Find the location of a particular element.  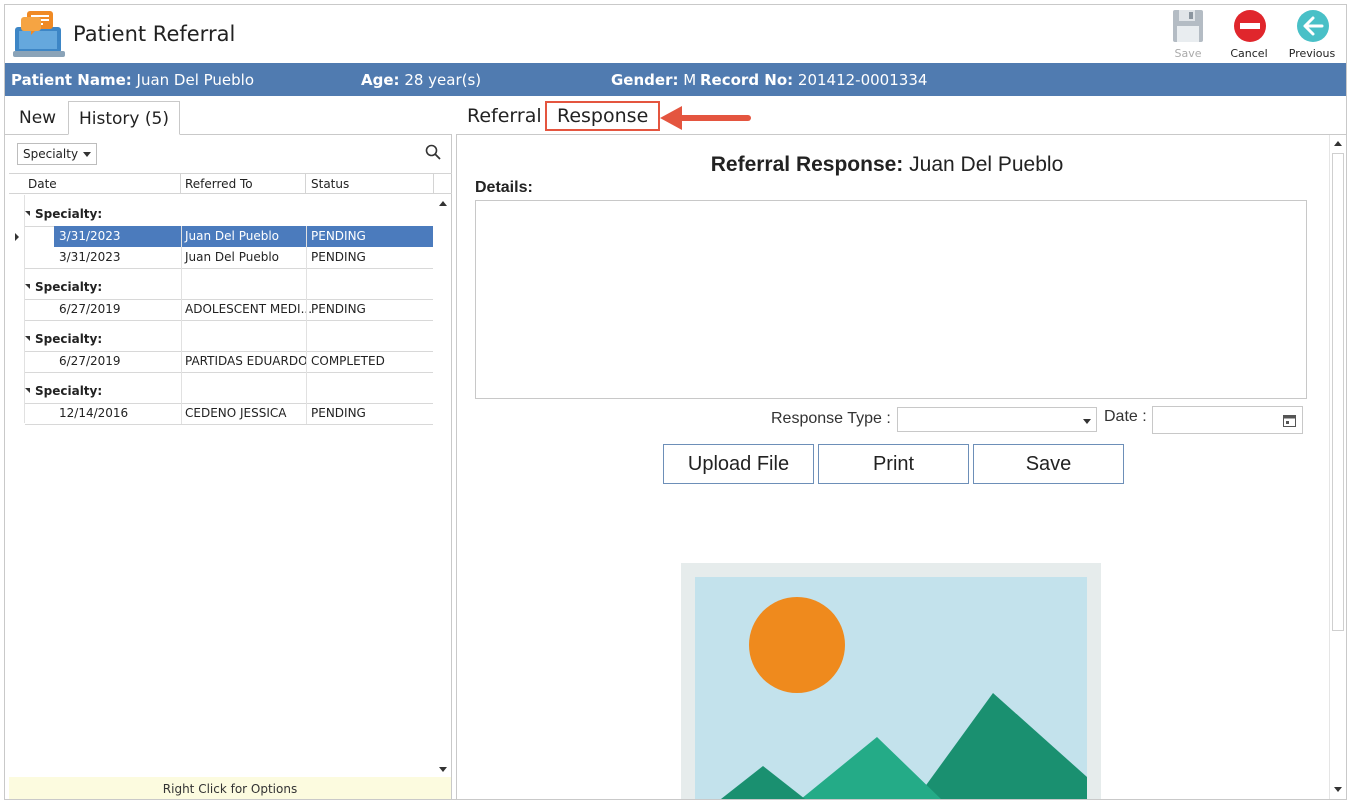

group-by-value: Specialty is located at coordinates (51, 154).